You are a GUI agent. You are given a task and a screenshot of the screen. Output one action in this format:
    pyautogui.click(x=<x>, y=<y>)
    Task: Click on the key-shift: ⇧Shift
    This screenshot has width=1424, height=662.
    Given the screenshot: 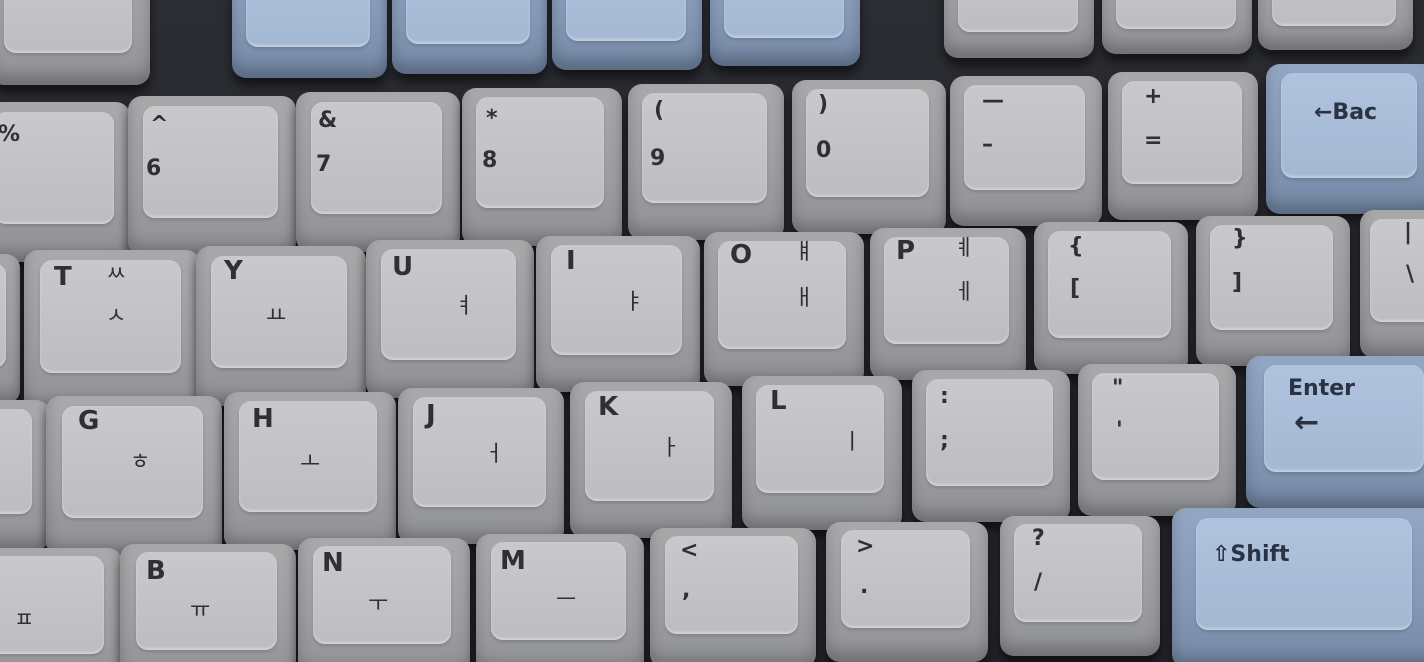 What is the action you would take?
    pyautogui.click(x=1298, y=585)
    